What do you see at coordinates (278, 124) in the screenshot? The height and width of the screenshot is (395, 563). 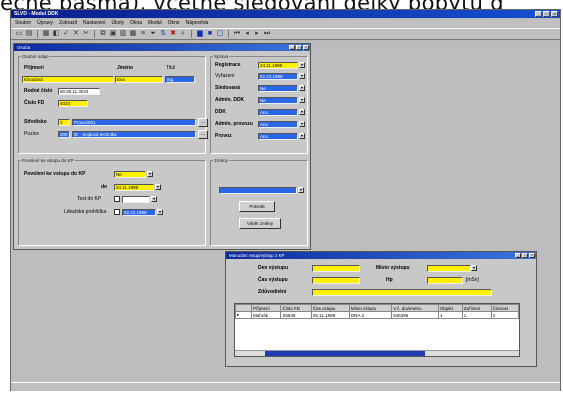 I see `admin-provozu-field: Ano` at bounding box center [278, 124].